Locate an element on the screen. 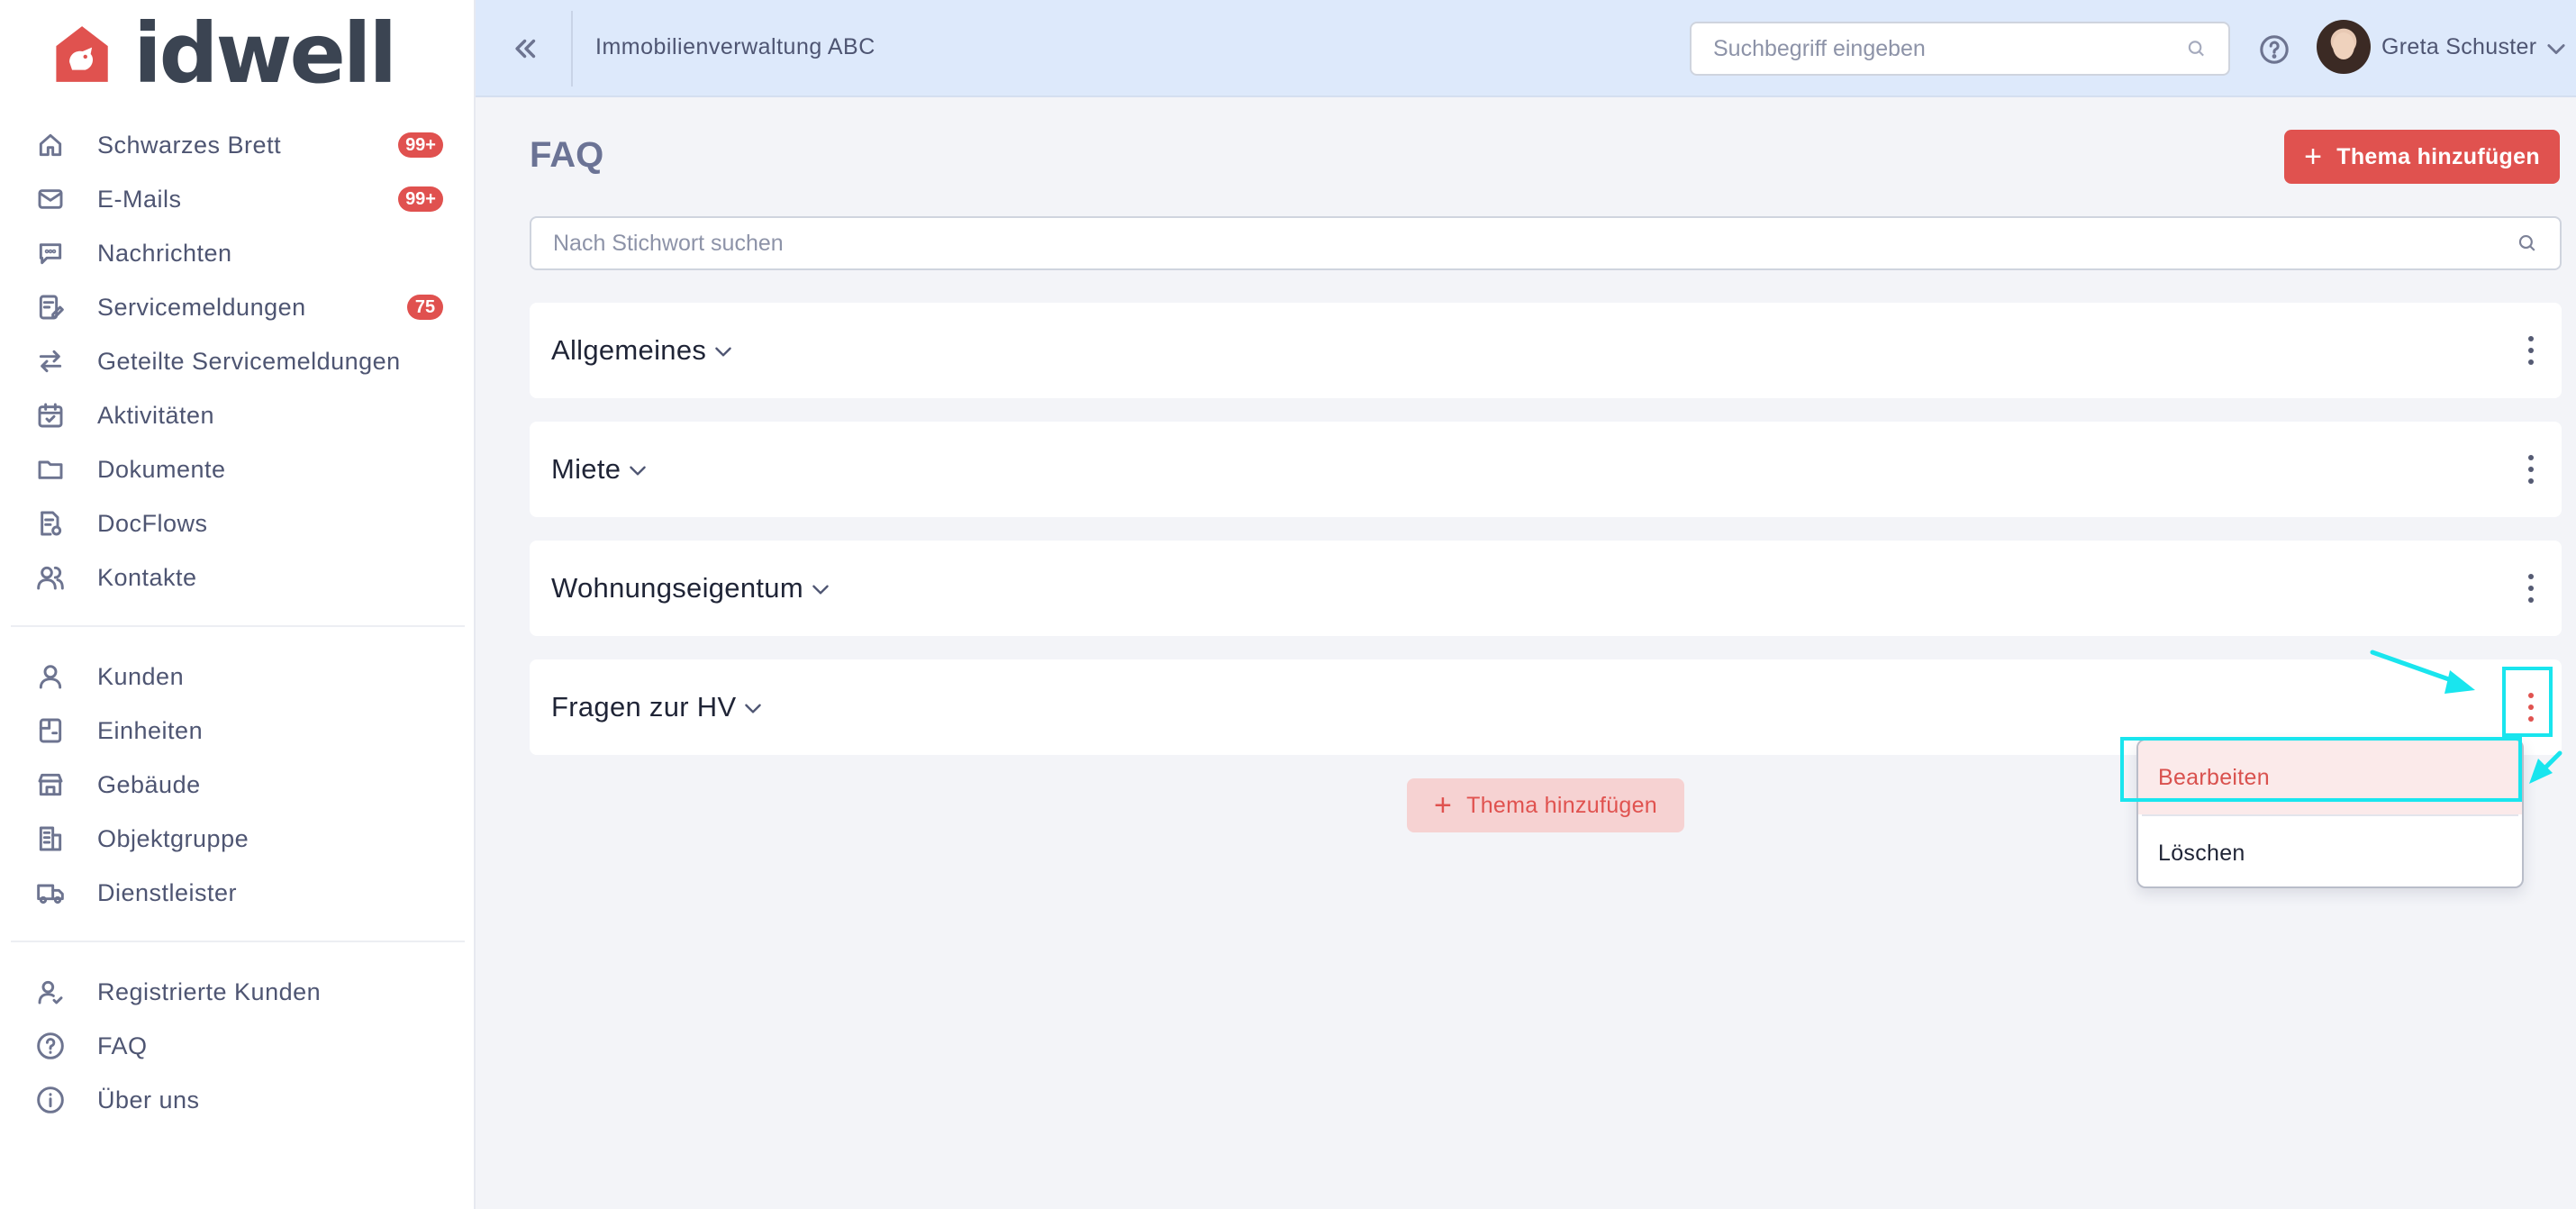  info-icon is located at coordinates (50, 1100).